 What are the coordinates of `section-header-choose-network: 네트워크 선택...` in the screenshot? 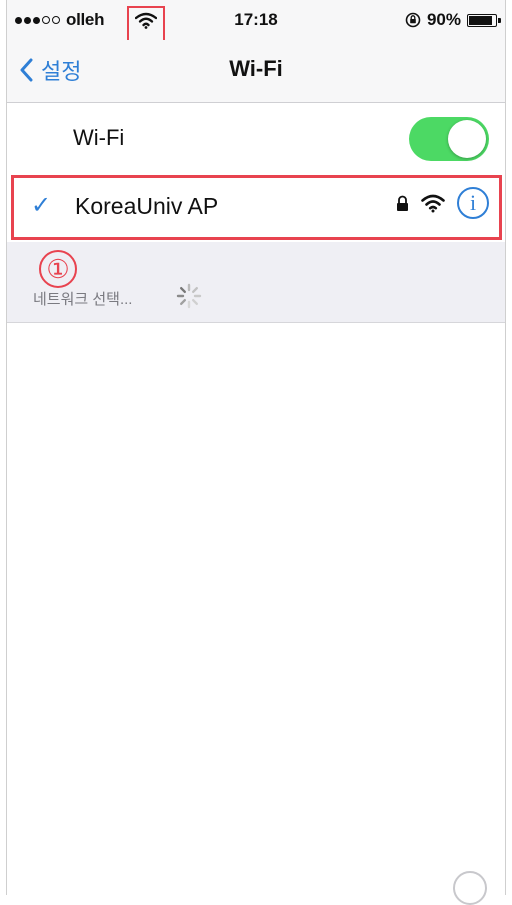 It's located at (83, 299).